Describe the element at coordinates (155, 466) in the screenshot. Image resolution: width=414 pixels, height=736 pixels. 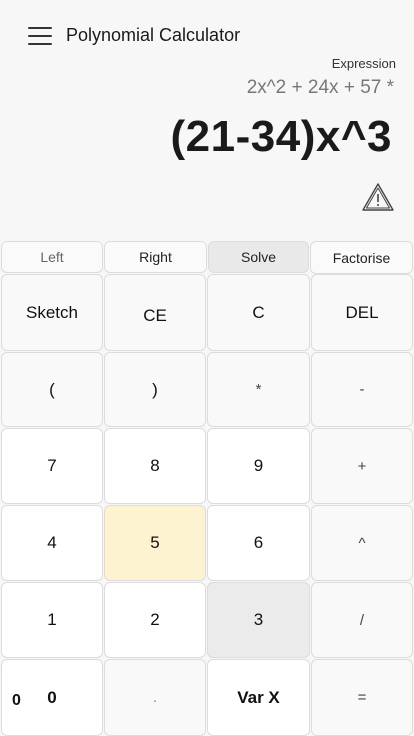
I see `digit-8-button: 8` at that location.